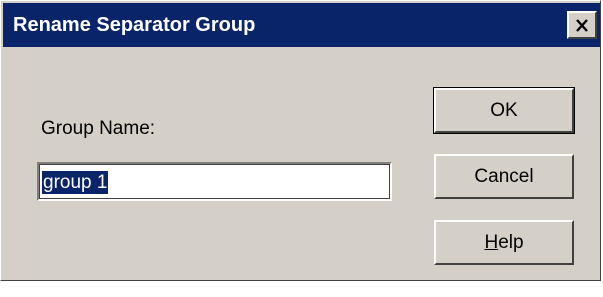 Image resolution: width=603 pixels, height=297 pixels. Describe the element at coordinates (98, 128) in the screenshot. I see `group-name-label: Group Name:` at that location.